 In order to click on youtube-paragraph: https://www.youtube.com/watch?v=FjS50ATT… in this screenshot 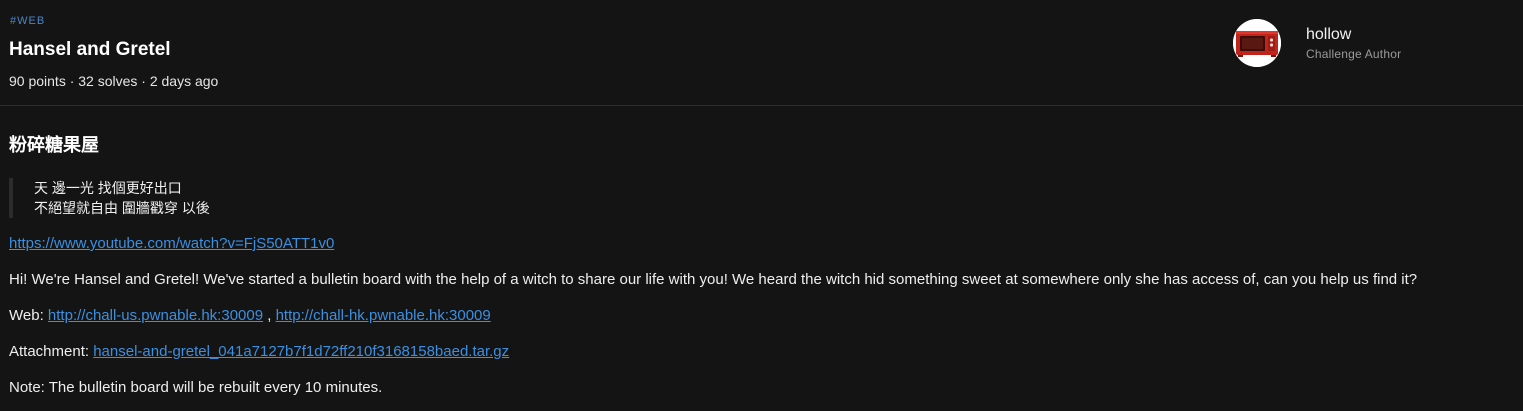, I will do `click(766, 244)`.